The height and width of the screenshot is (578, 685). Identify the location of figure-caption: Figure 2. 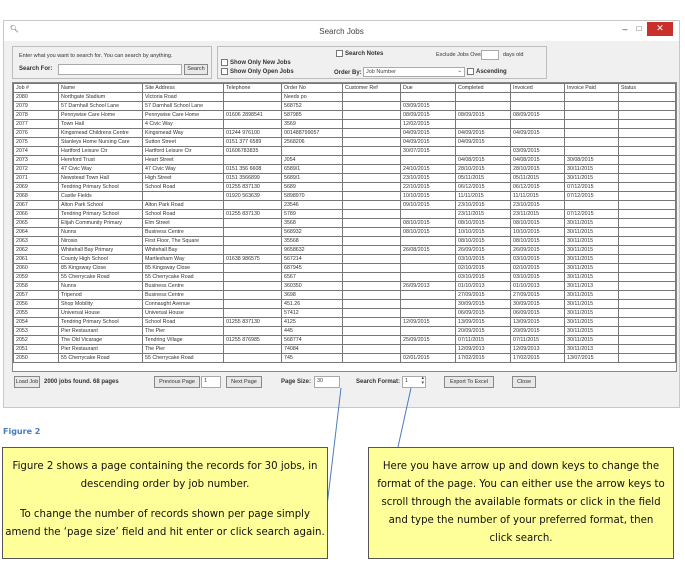
(22, 431).